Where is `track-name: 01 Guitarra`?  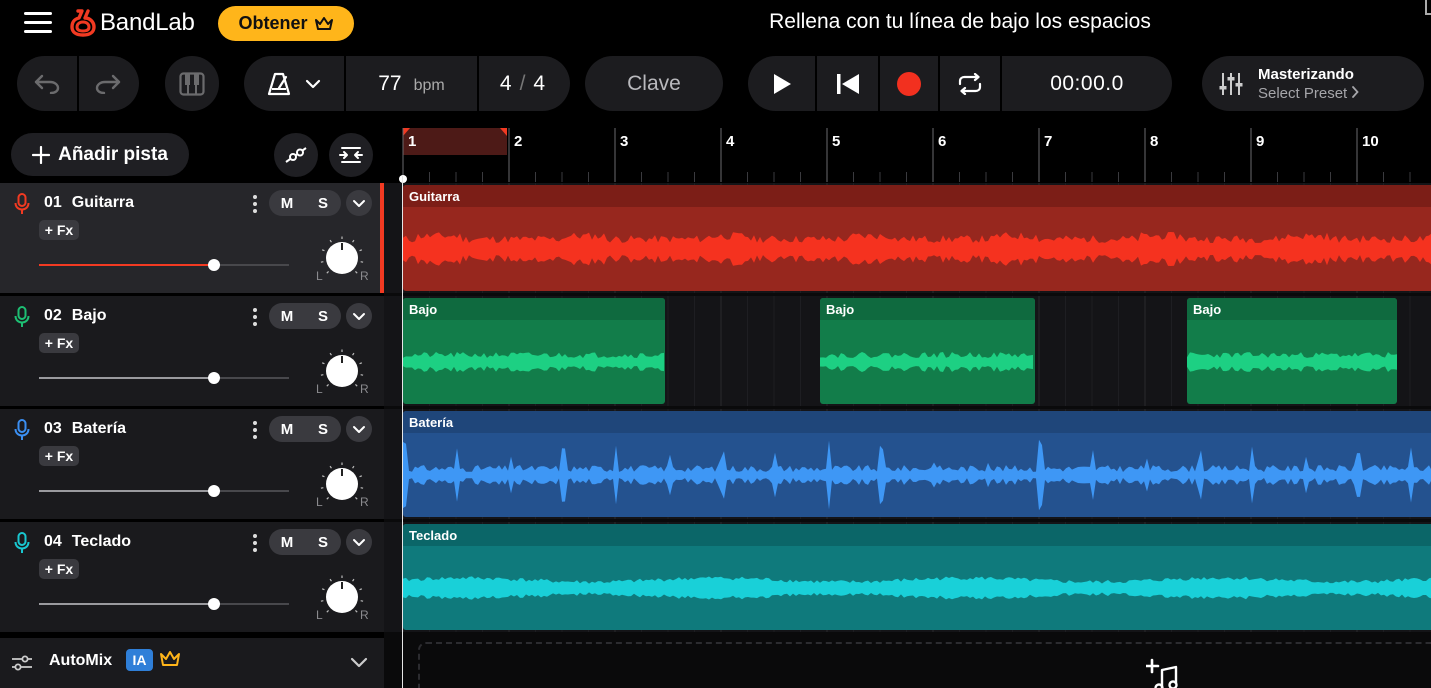
track-name: 01 Guitarra is located at coordinates (89, 203).